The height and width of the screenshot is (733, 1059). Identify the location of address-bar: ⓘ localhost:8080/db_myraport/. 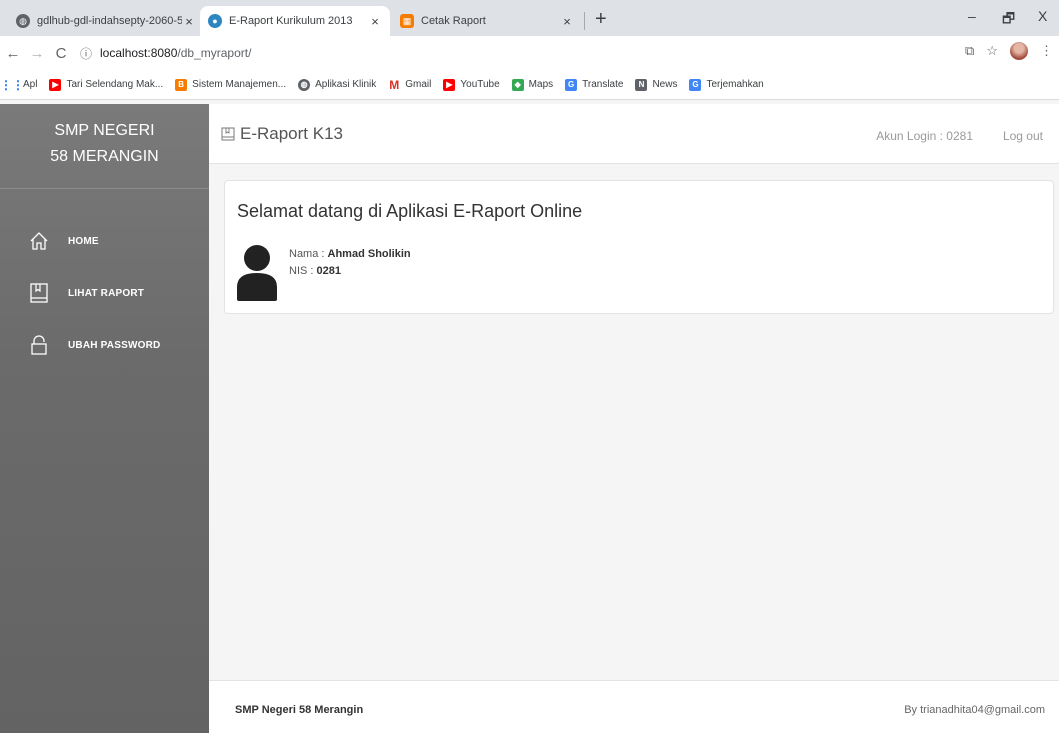
(165, 53).